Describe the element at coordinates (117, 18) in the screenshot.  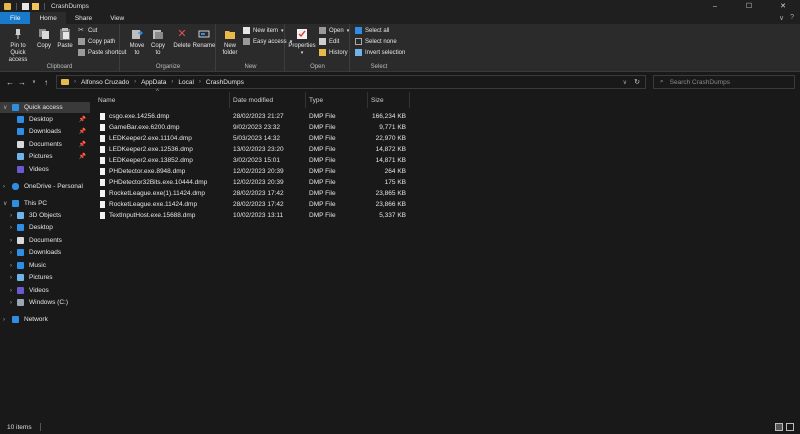
I see `tab-view: View` at that location.